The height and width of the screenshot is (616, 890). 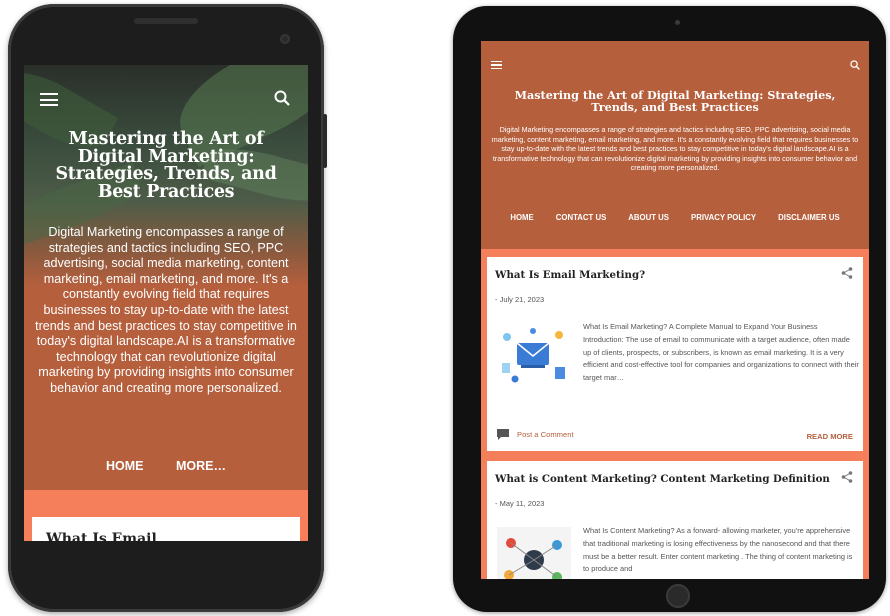 What do you see at coordinates (723, 217) in the screenshot?
I see `nav-privacy-policy: PRIVACY POLICY` at bounding box center [723, 217].